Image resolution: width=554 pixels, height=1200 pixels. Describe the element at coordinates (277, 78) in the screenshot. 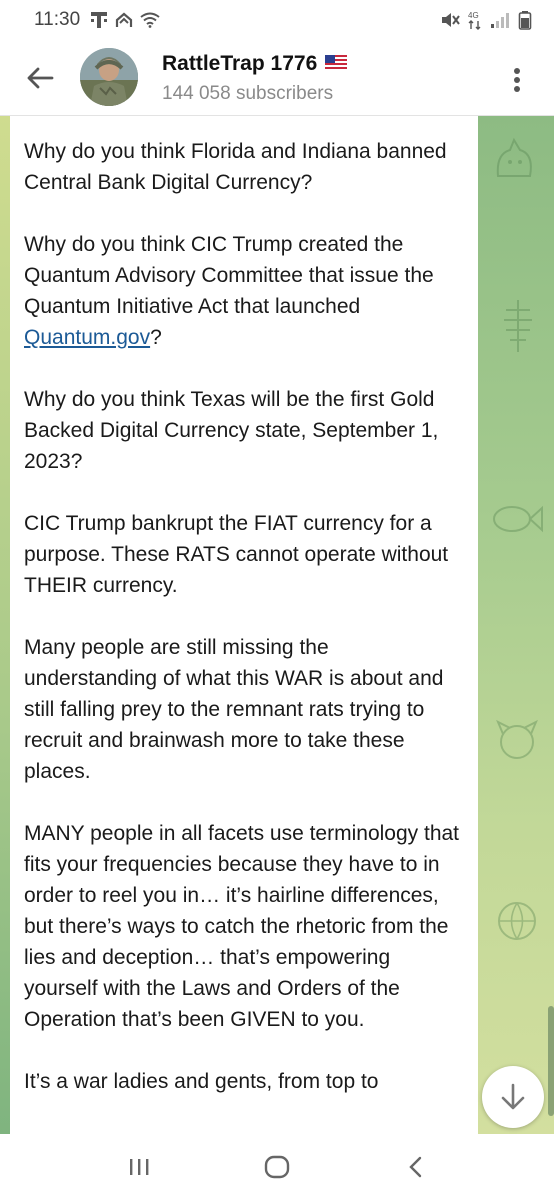

I see `channel-header: RattleTrap 1776 144 058 subscribers` at that location.